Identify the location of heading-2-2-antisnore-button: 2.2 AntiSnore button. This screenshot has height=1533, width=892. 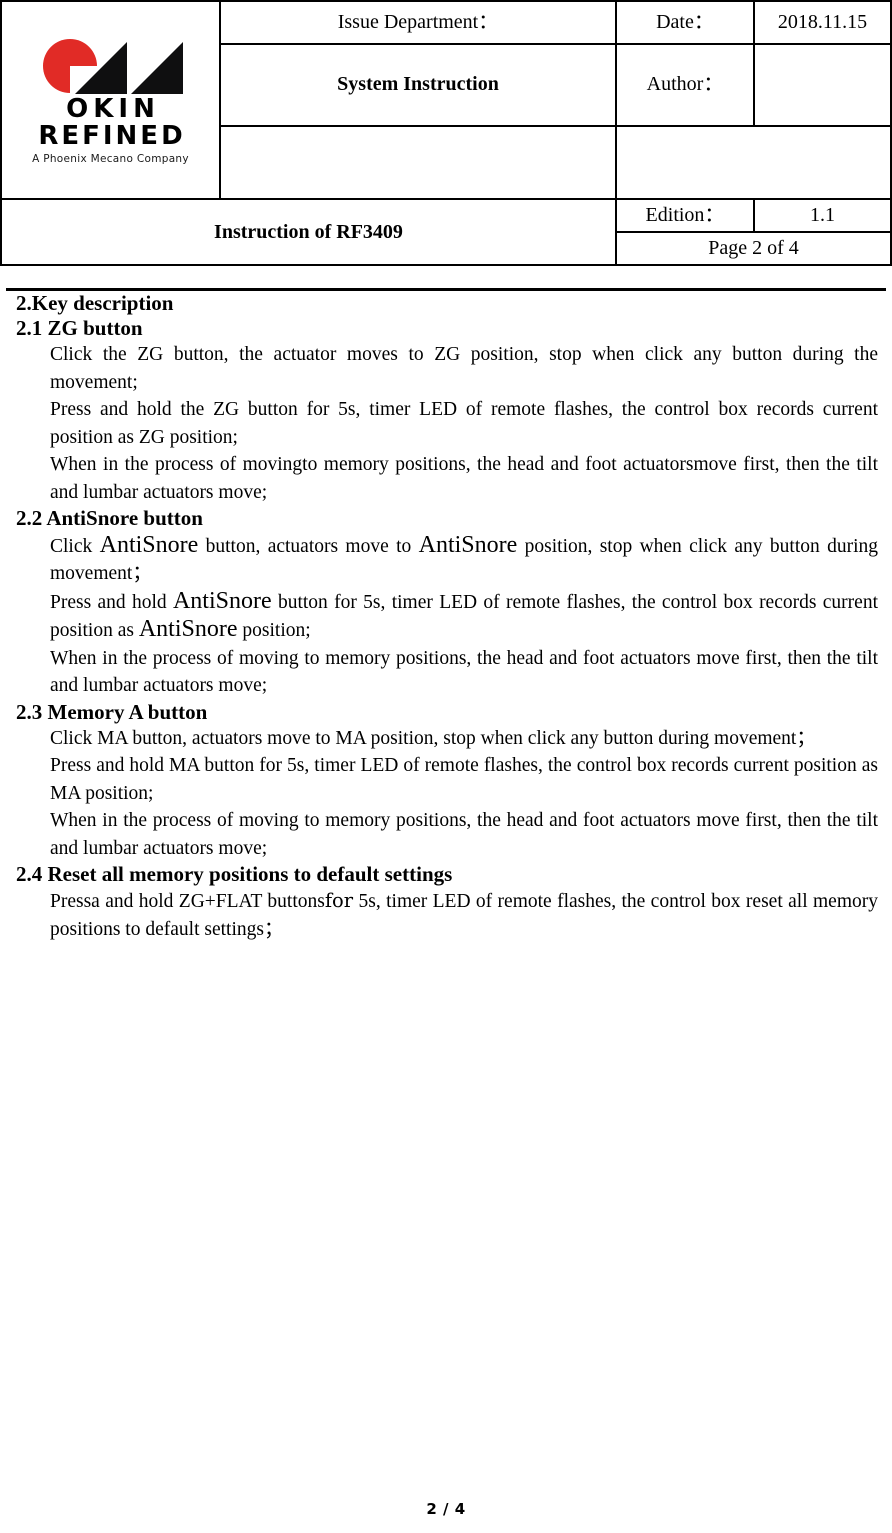
(109, 518).